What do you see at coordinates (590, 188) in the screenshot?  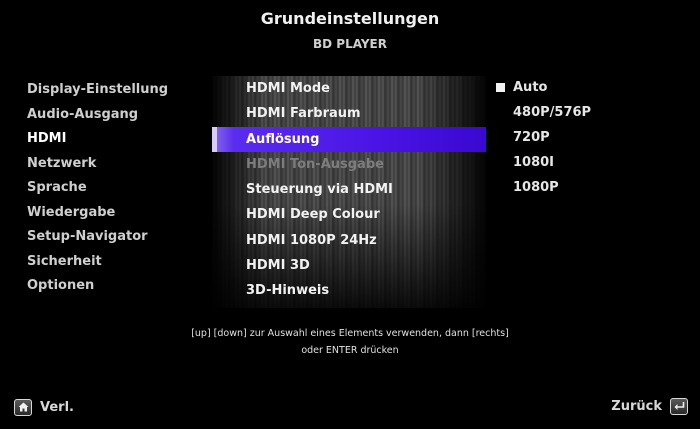 I see `option-1080p: 1080P` at bounding box center [590, 188].